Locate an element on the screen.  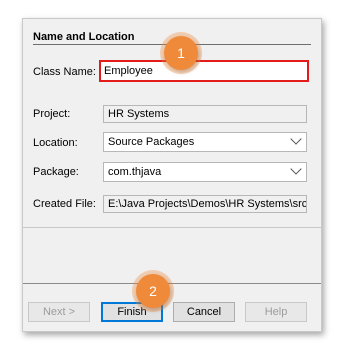
location-label: Location: is located at coordinates (55, 143).